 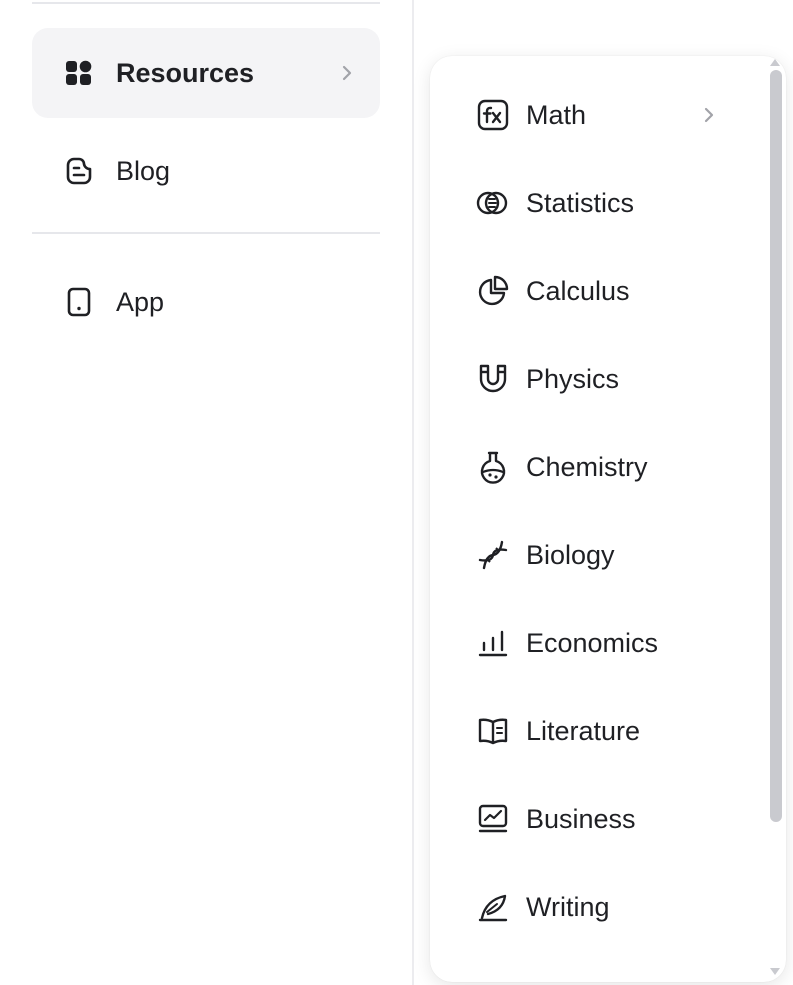 What do you see at coordinates (580, 203) in the screenshot?
I see `submenu-item-label: Statistics` at bounding box center [580, 203].